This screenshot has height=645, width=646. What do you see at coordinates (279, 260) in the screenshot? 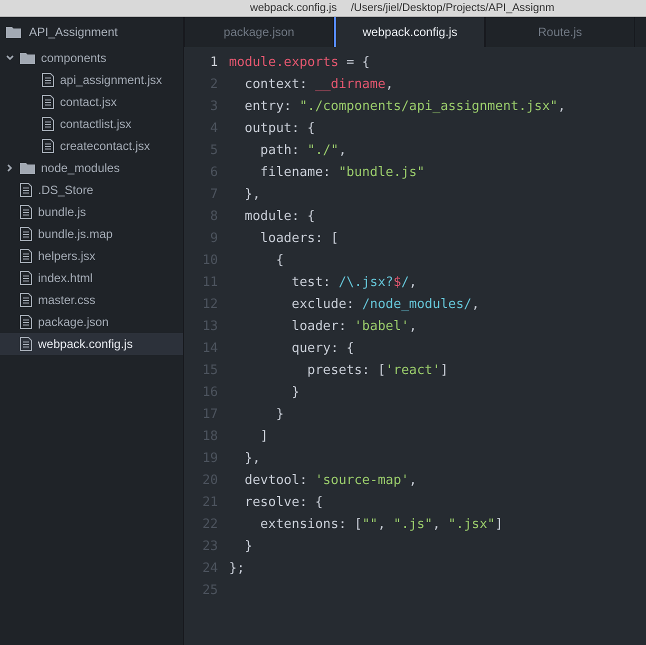
I see `code-line: {` at bounding box center [279, 260].